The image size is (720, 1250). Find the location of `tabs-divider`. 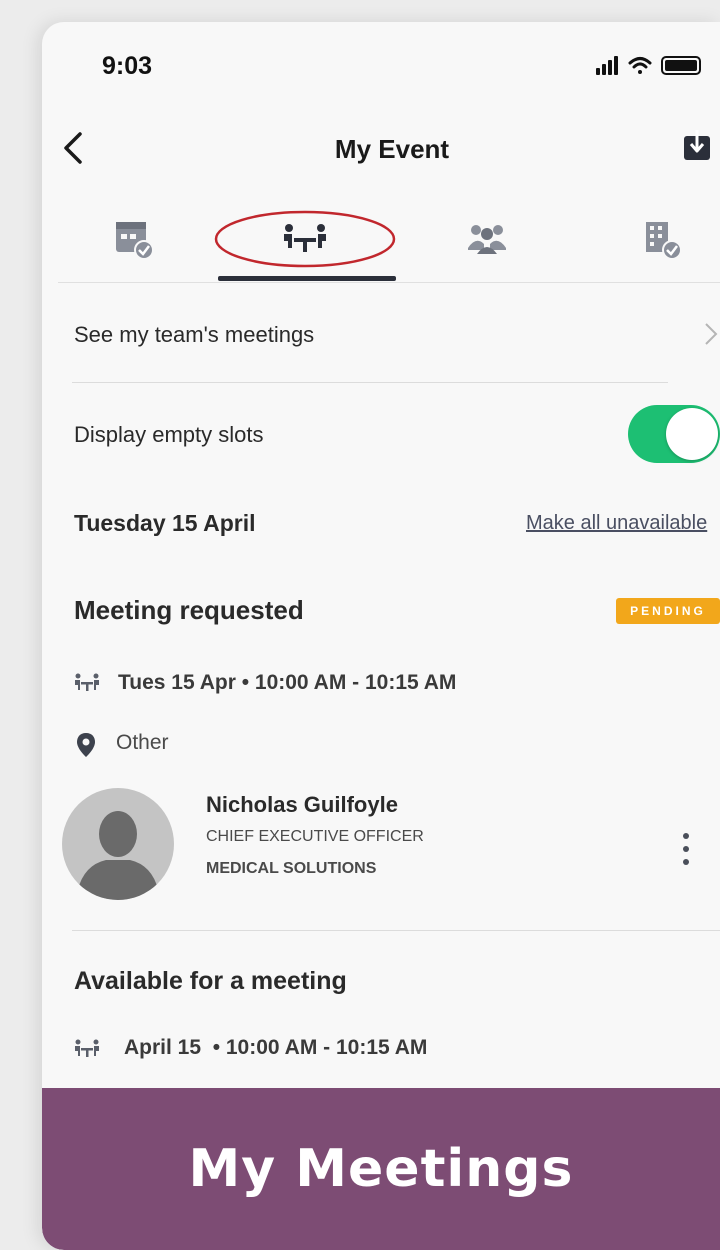

tabs-divider is located at coordinates (389, 282).